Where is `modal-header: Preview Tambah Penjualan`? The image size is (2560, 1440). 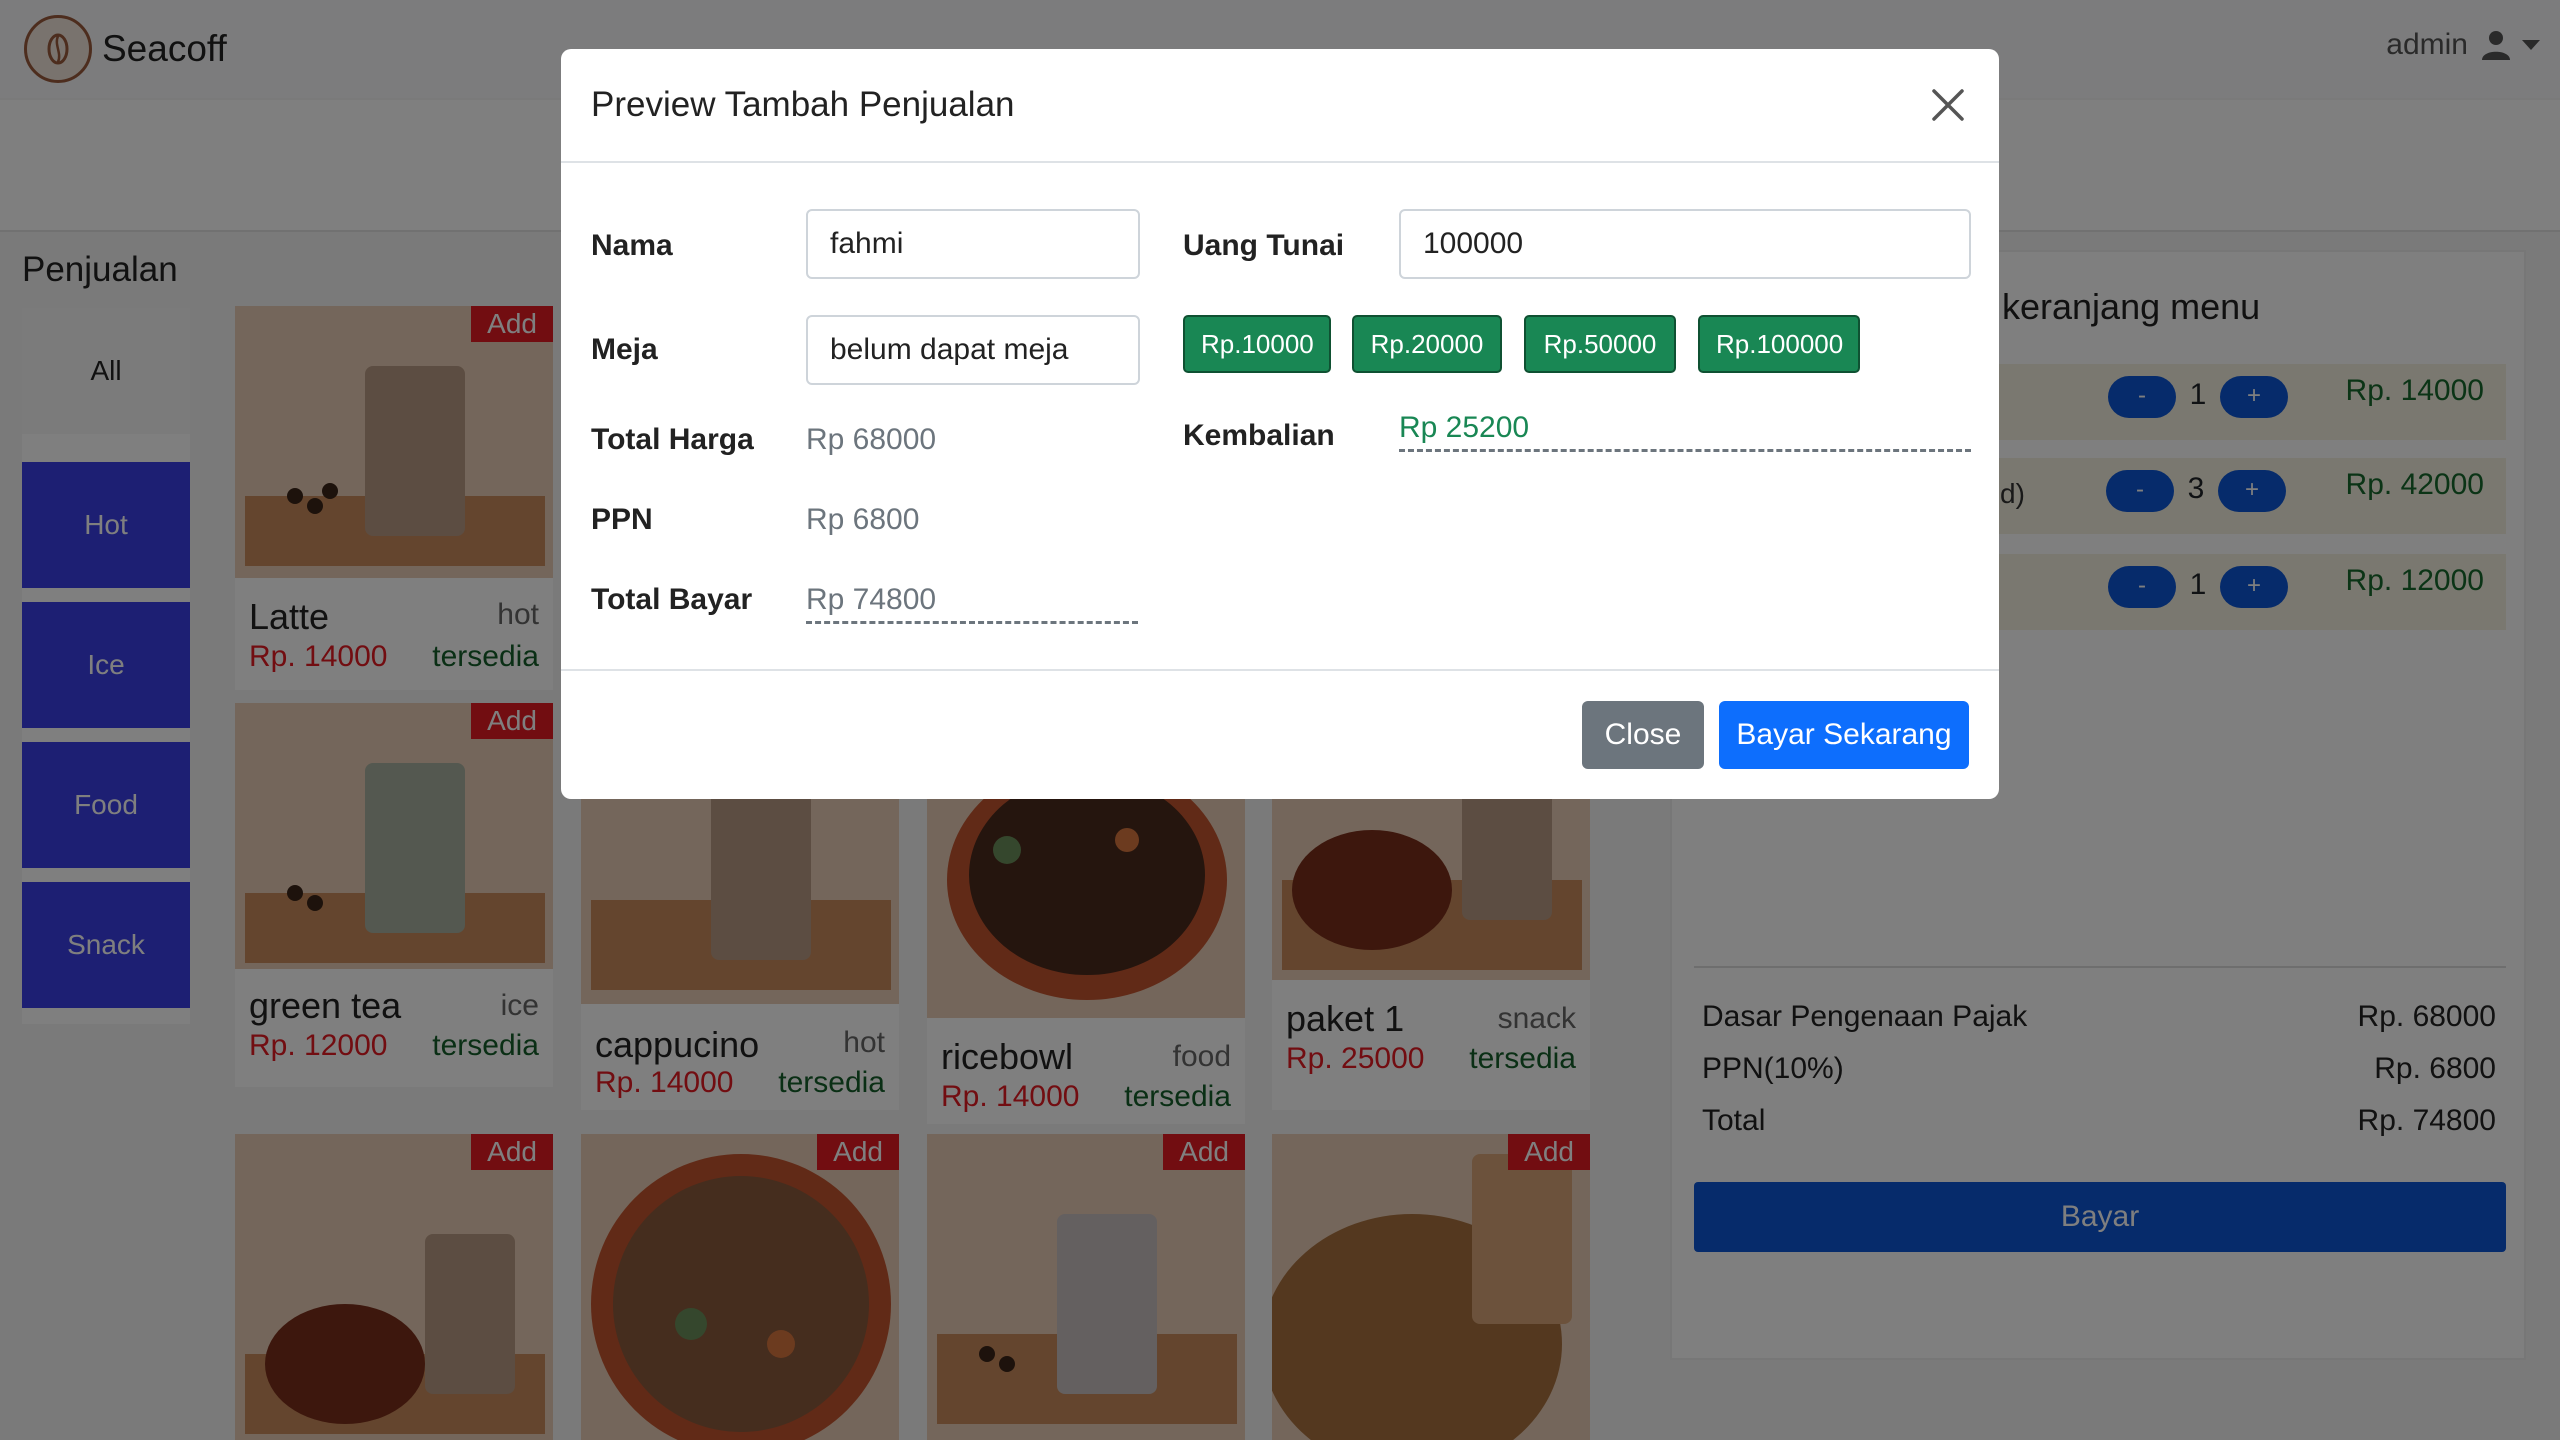
modal-header: Preview Tambah Penjualan is located at coordinates (1280, 106).